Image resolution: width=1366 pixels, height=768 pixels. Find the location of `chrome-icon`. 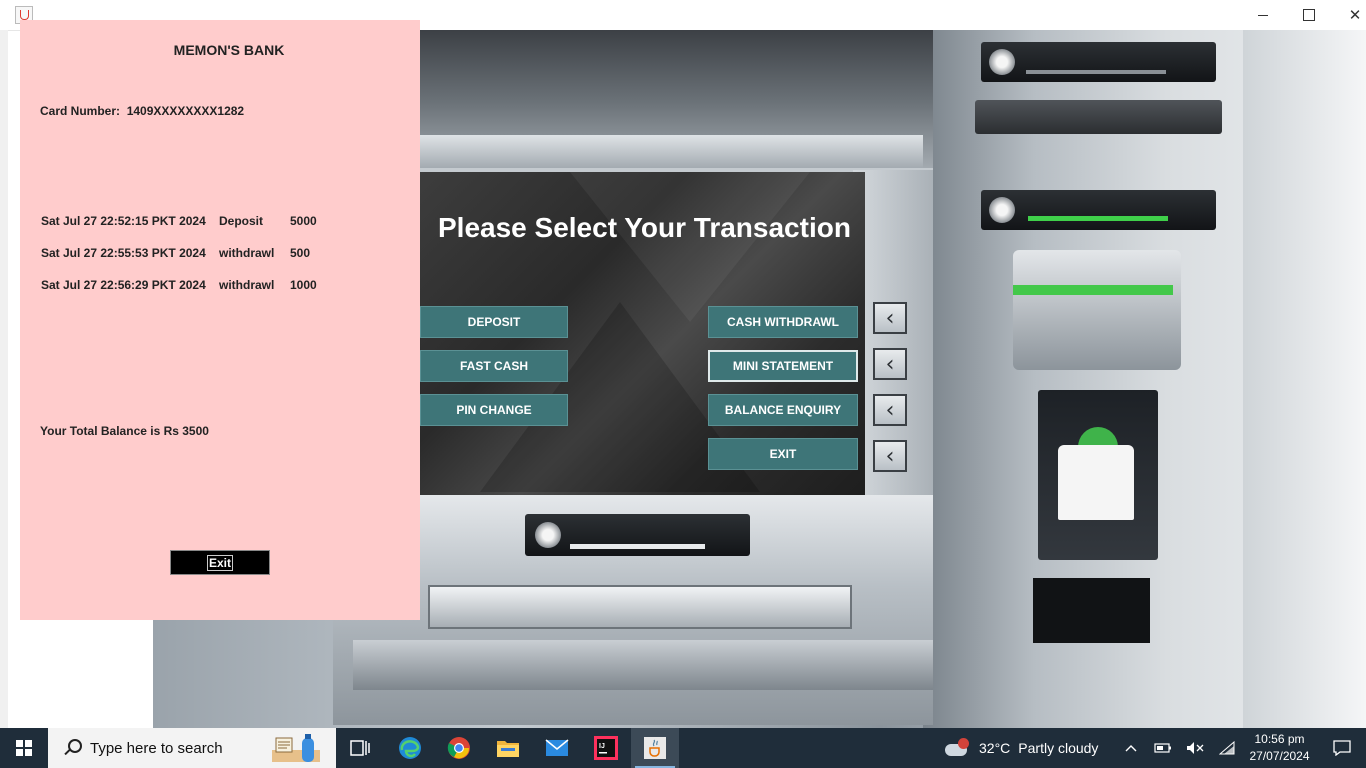

chrome-icon is located at coordinates (459, 748).